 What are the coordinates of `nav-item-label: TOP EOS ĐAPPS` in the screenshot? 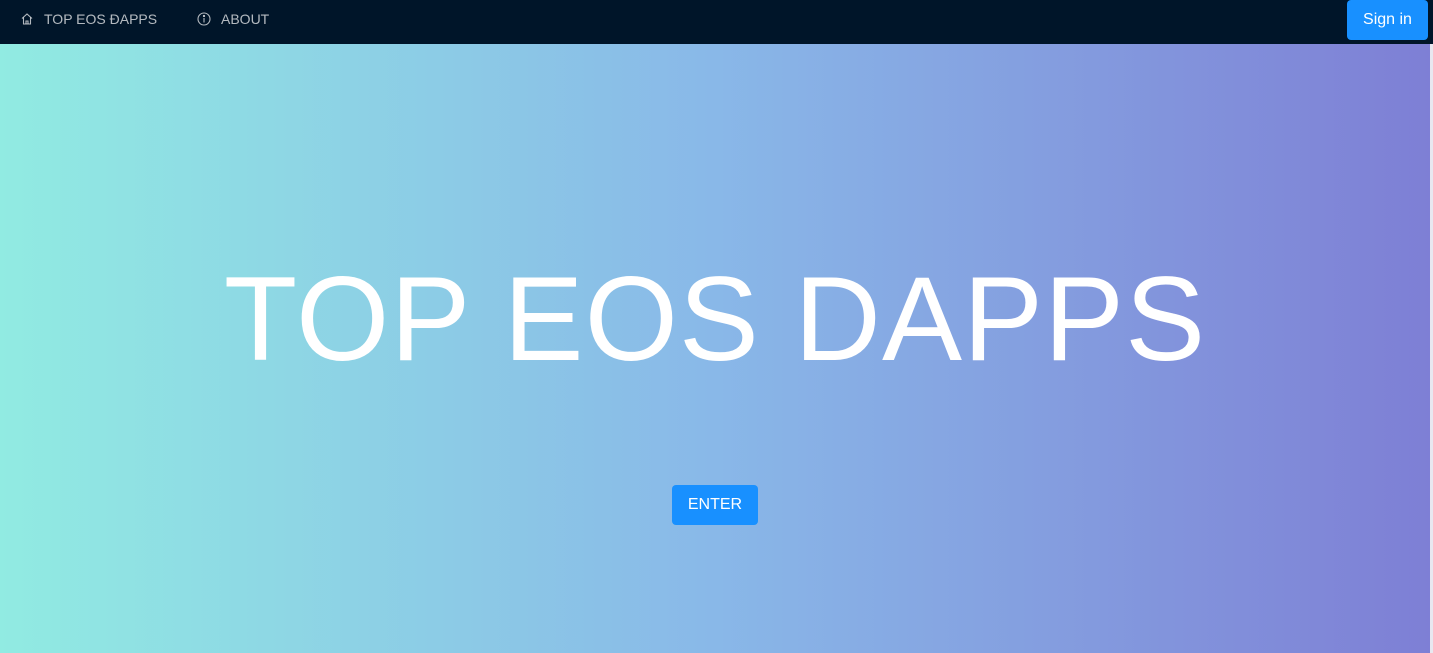 It's located at (101, 19).